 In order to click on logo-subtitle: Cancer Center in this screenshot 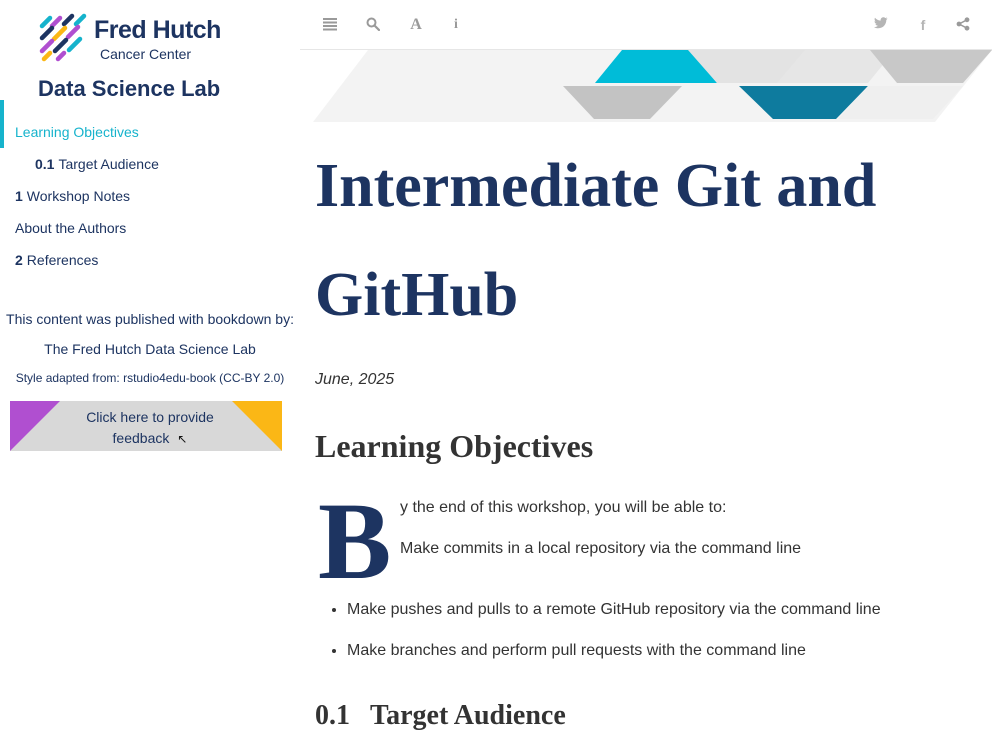, I will do `click(146, 54)`.